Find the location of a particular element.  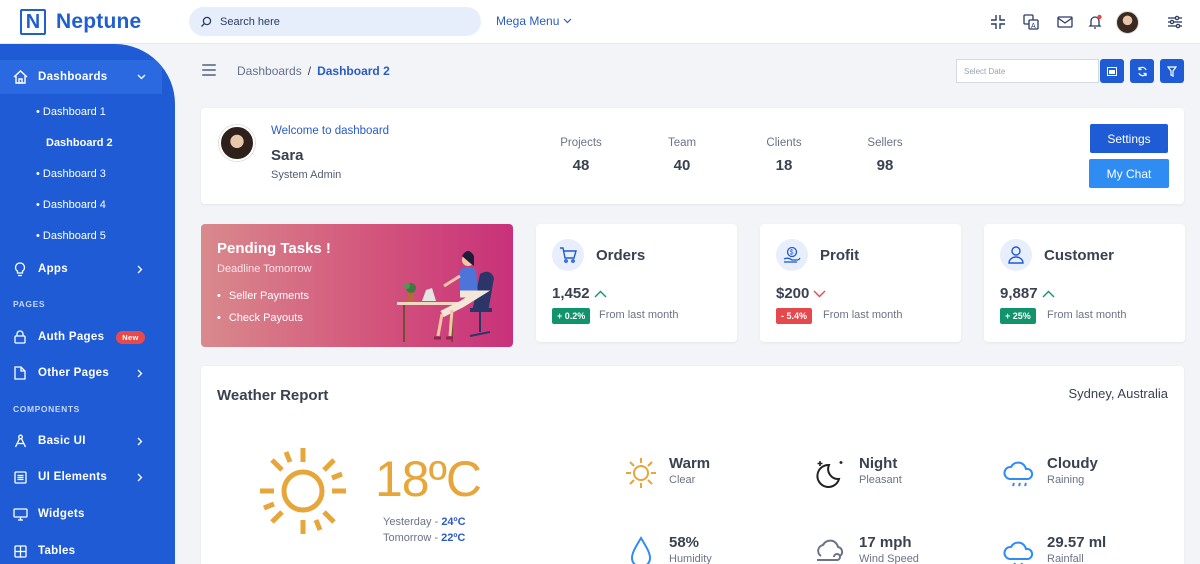

translate-icon: A is located at coordinates (1031, 22).